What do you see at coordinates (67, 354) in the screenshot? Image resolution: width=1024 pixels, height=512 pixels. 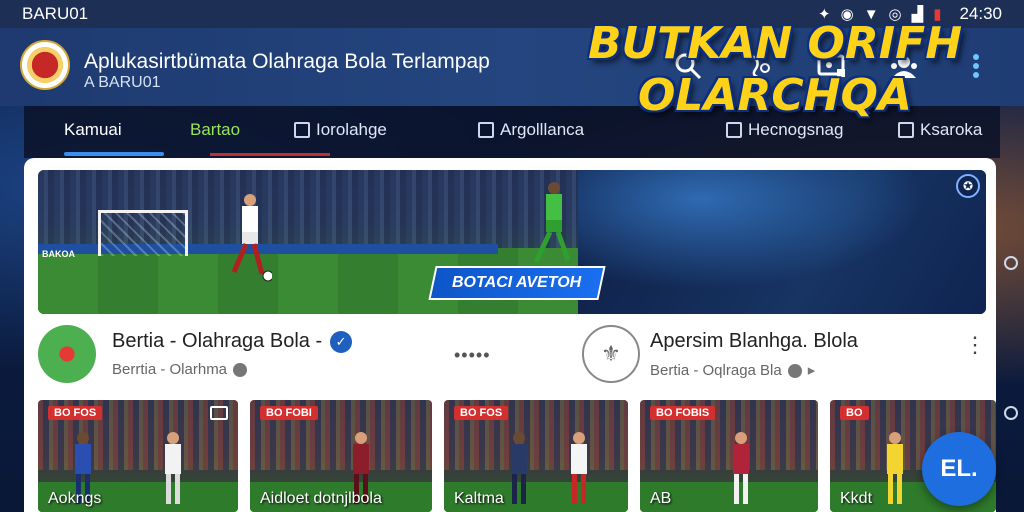 I see `avatar` at bounding box center [67, 354].